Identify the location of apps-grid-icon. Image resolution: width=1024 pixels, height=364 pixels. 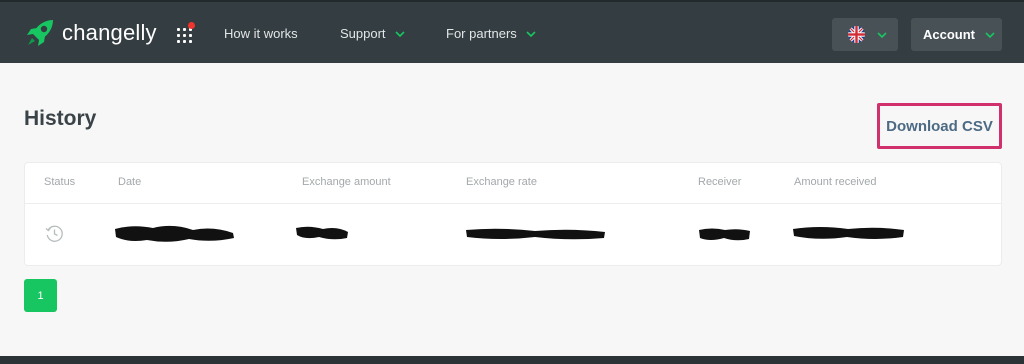
(186, 32).